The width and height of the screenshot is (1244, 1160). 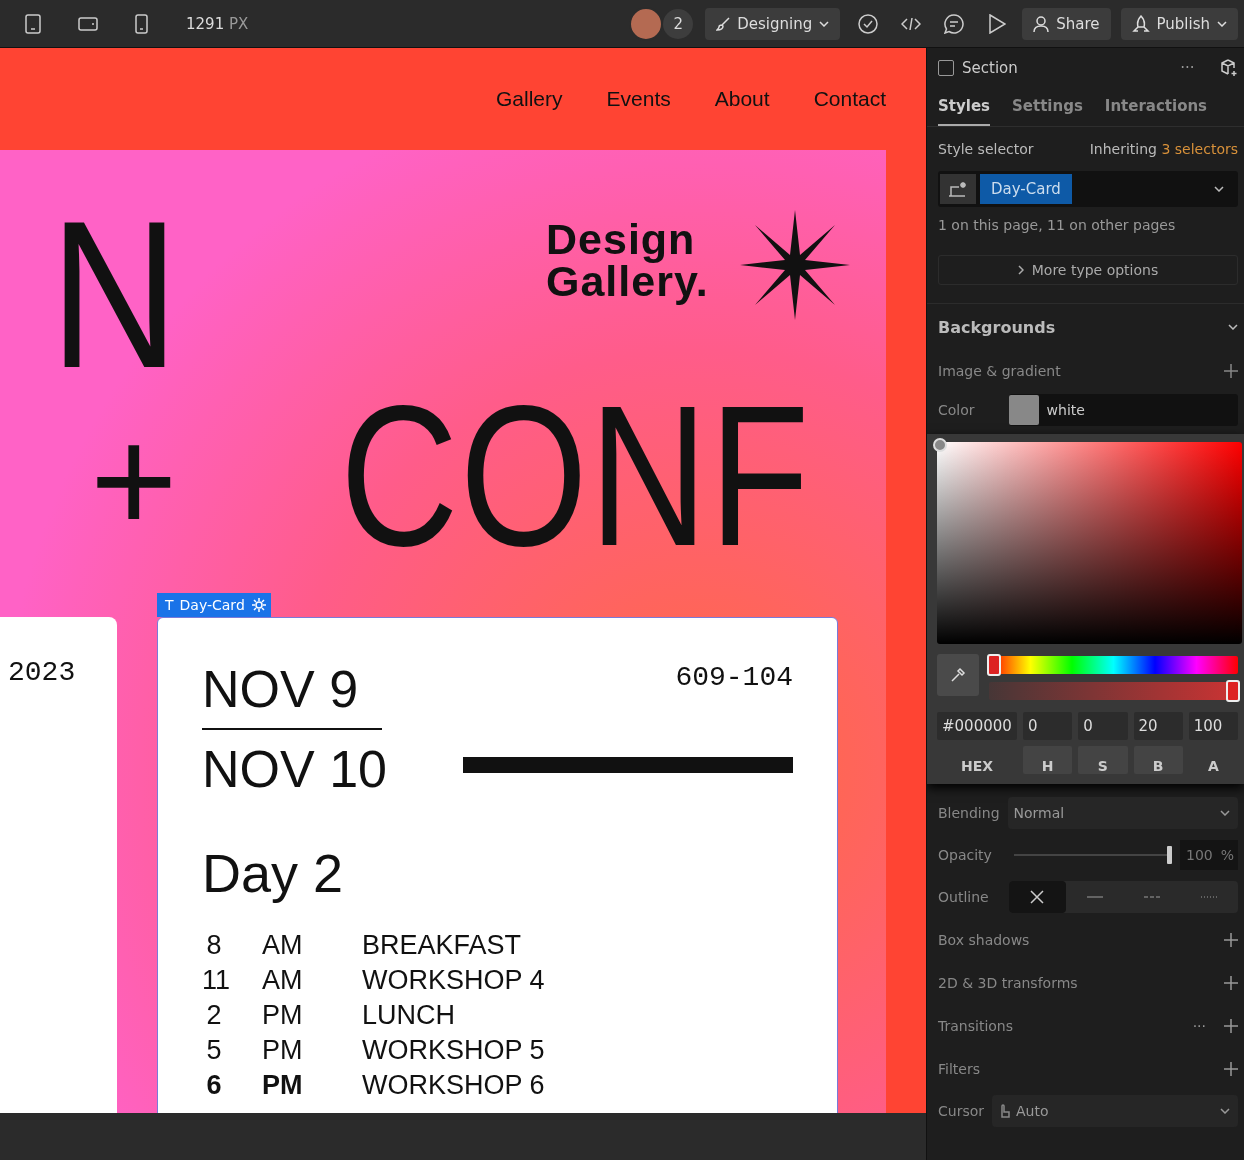 I want to click on outline-none-icon, so click(x=1037, y=897).